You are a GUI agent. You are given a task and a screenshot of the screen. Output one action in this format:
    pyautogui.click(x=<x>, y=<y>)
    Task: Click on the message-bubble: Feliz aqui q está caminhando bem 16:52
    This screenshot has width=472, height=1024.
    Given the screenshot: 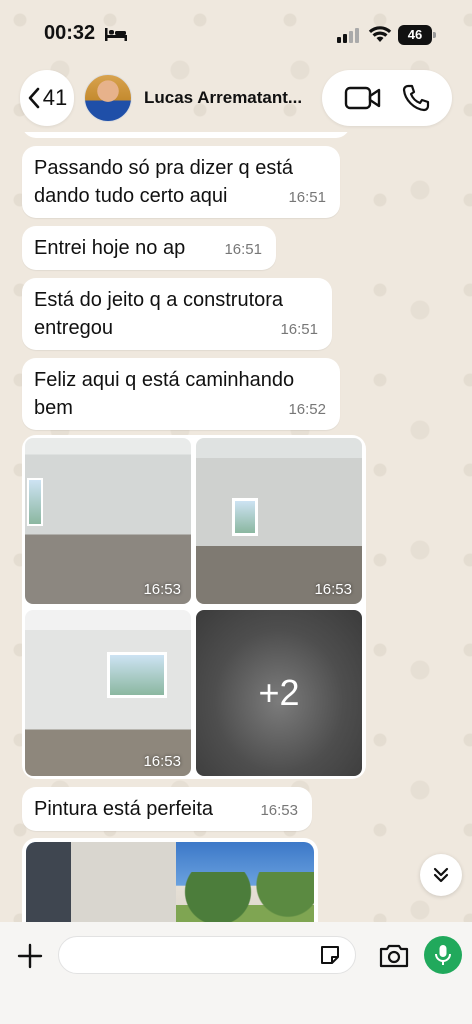 What is the action you would take?
    pyautogui.click(x=181, y=394)
    